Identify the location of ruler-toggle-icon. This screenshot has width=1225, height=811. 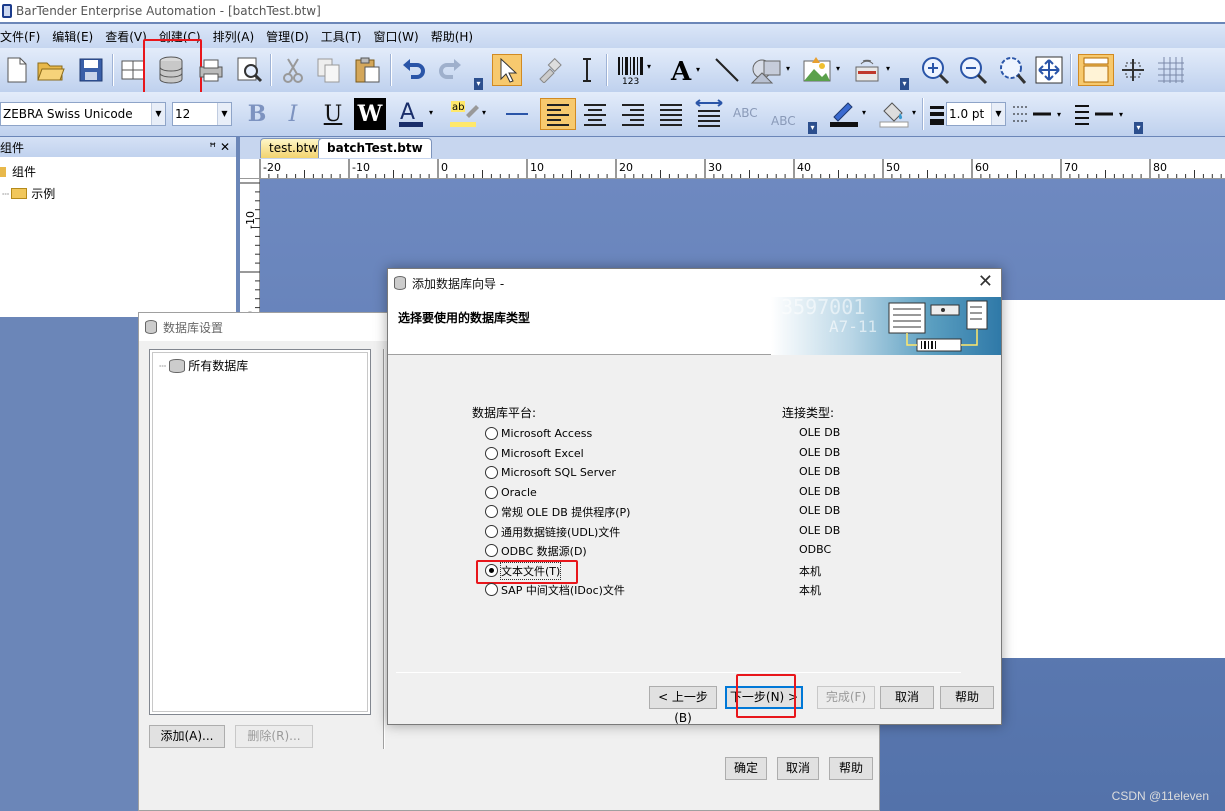
(1096, 70).